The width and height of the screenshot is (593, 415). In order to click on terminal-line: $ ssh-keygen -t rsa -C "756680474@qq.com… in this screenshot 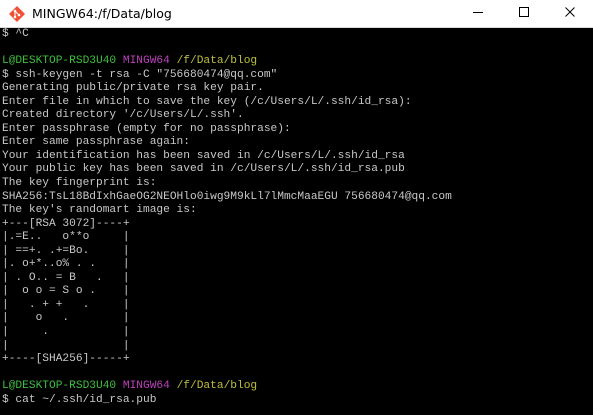, I will do `click(227, 76)`.